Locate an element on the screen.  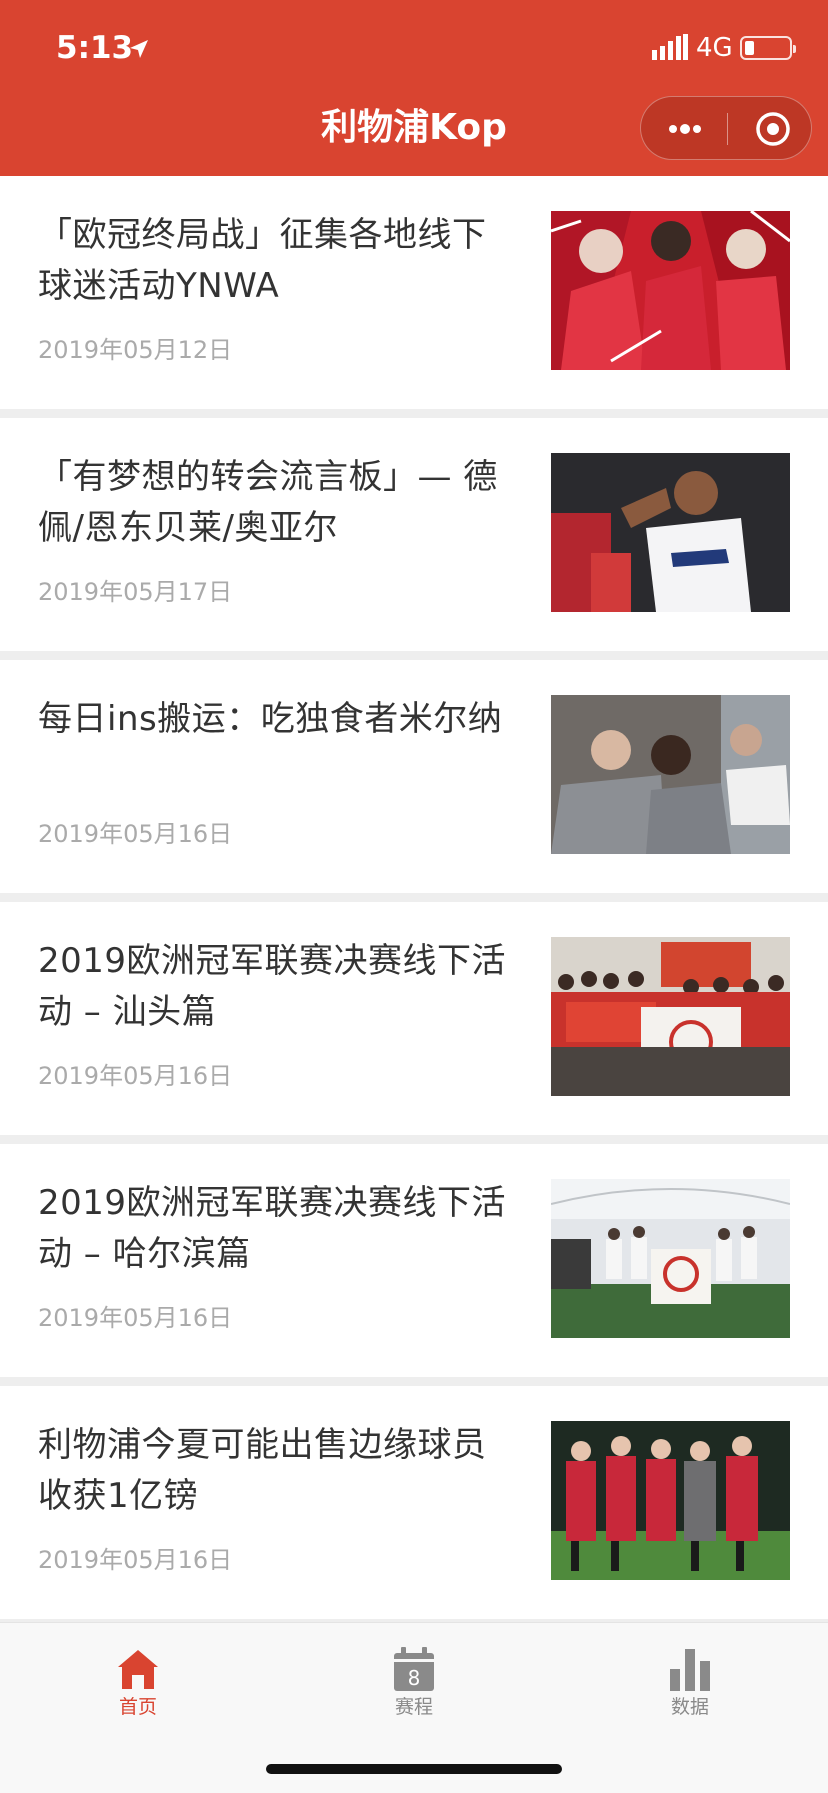
tab-schedule-label: 赛程 is located at coordinates (413, 1707).